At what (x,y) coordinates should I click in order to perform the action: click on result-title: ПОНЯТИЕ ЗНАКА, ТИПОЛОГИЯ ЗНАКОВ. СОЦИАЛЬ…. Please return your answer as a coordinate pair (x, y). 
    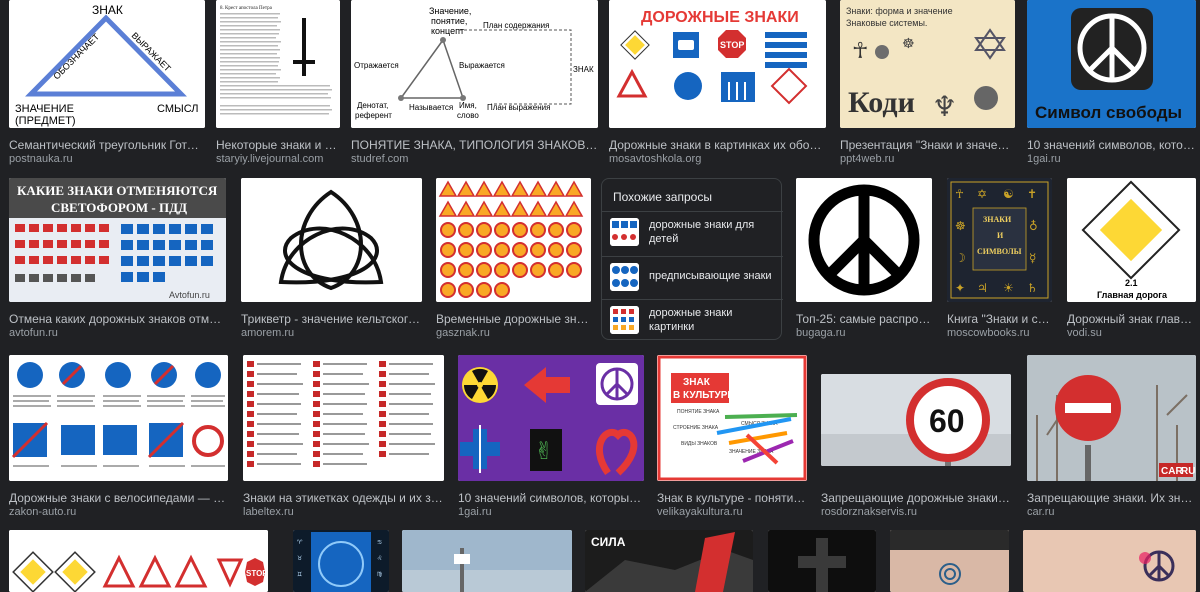
    Looking at the image, I should click on (474, 145).